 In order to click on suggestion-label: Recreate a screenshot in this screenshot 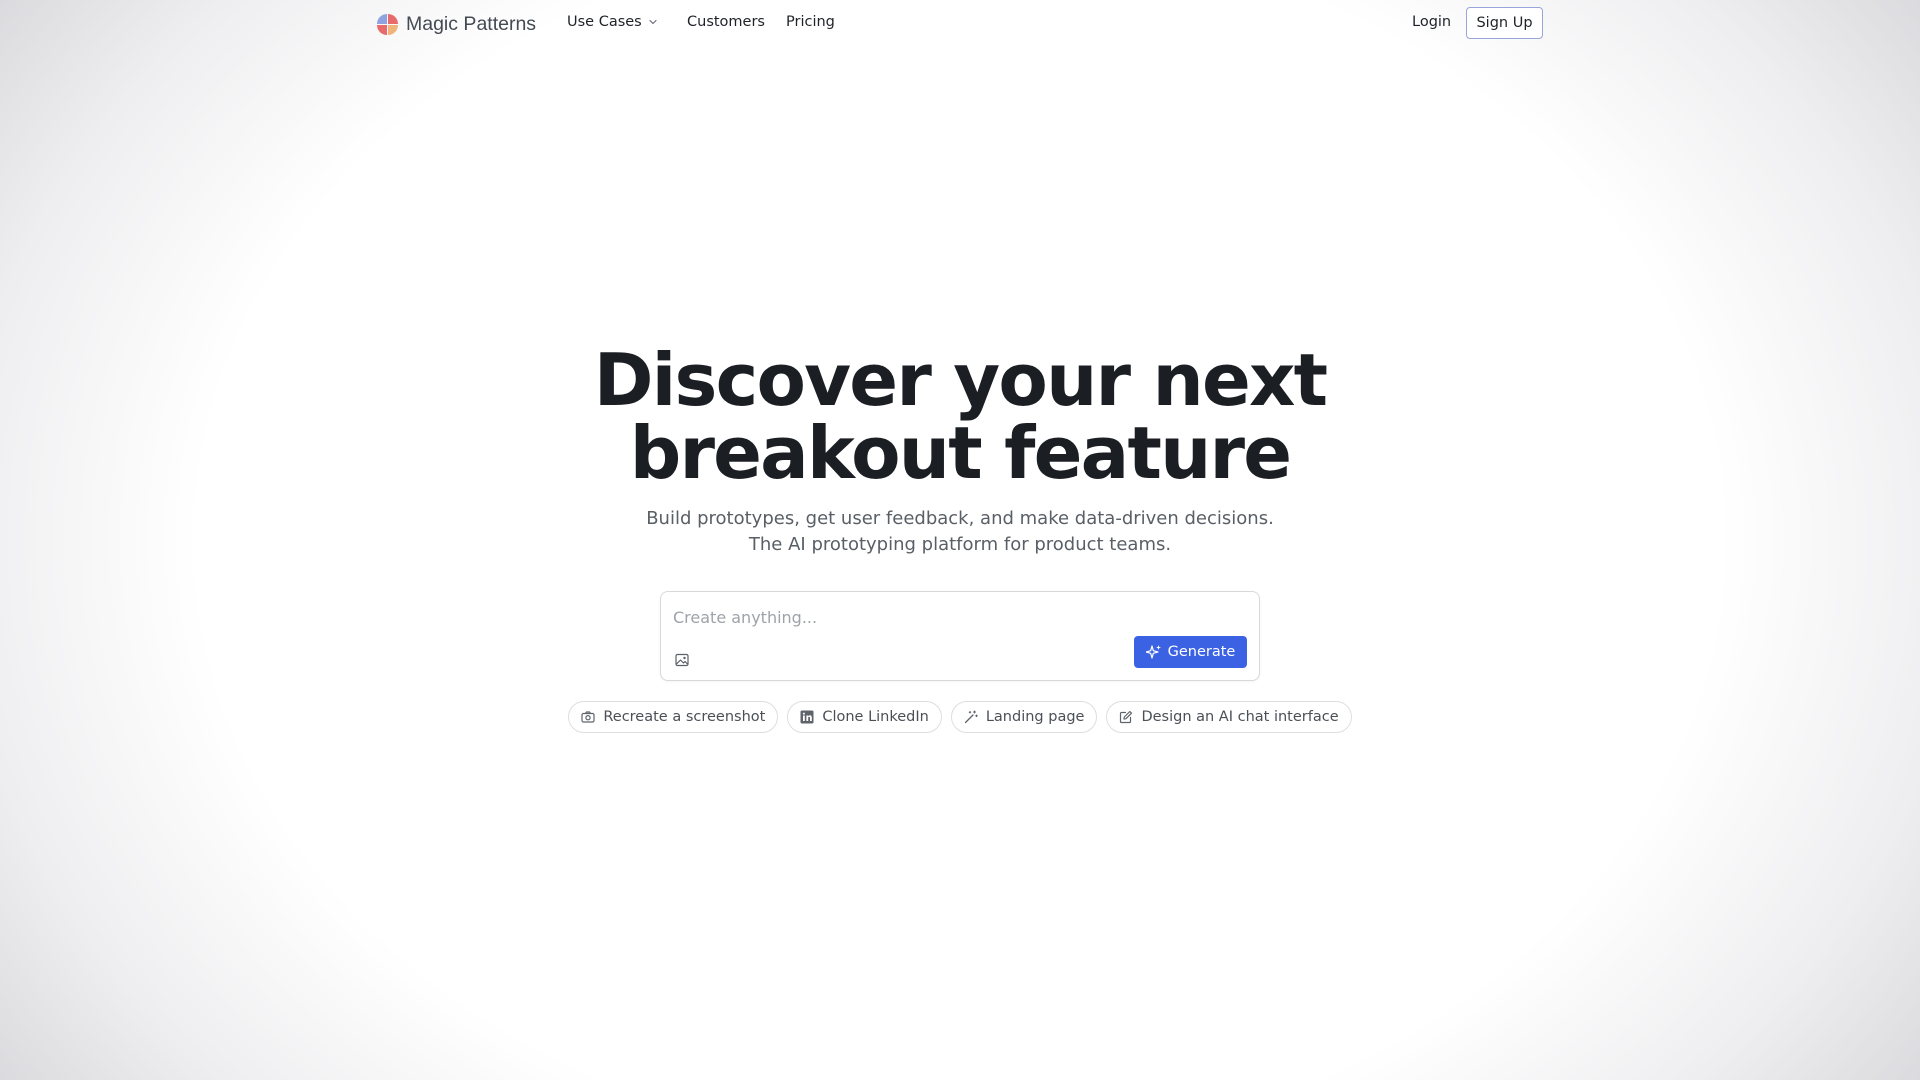, I will do `click(684, 717)`.